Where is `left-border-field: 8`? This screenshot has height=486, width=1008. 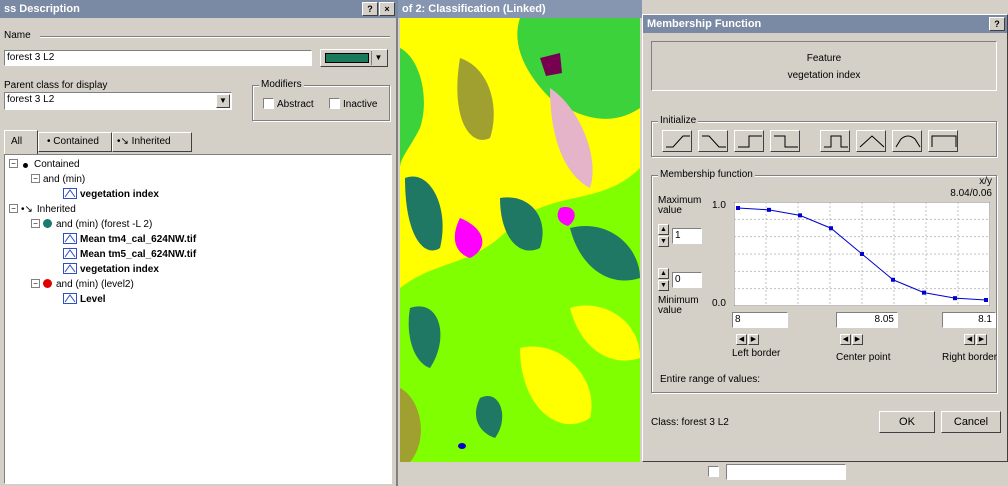
left-border-field: 8 is located at coordinates (760, 320).